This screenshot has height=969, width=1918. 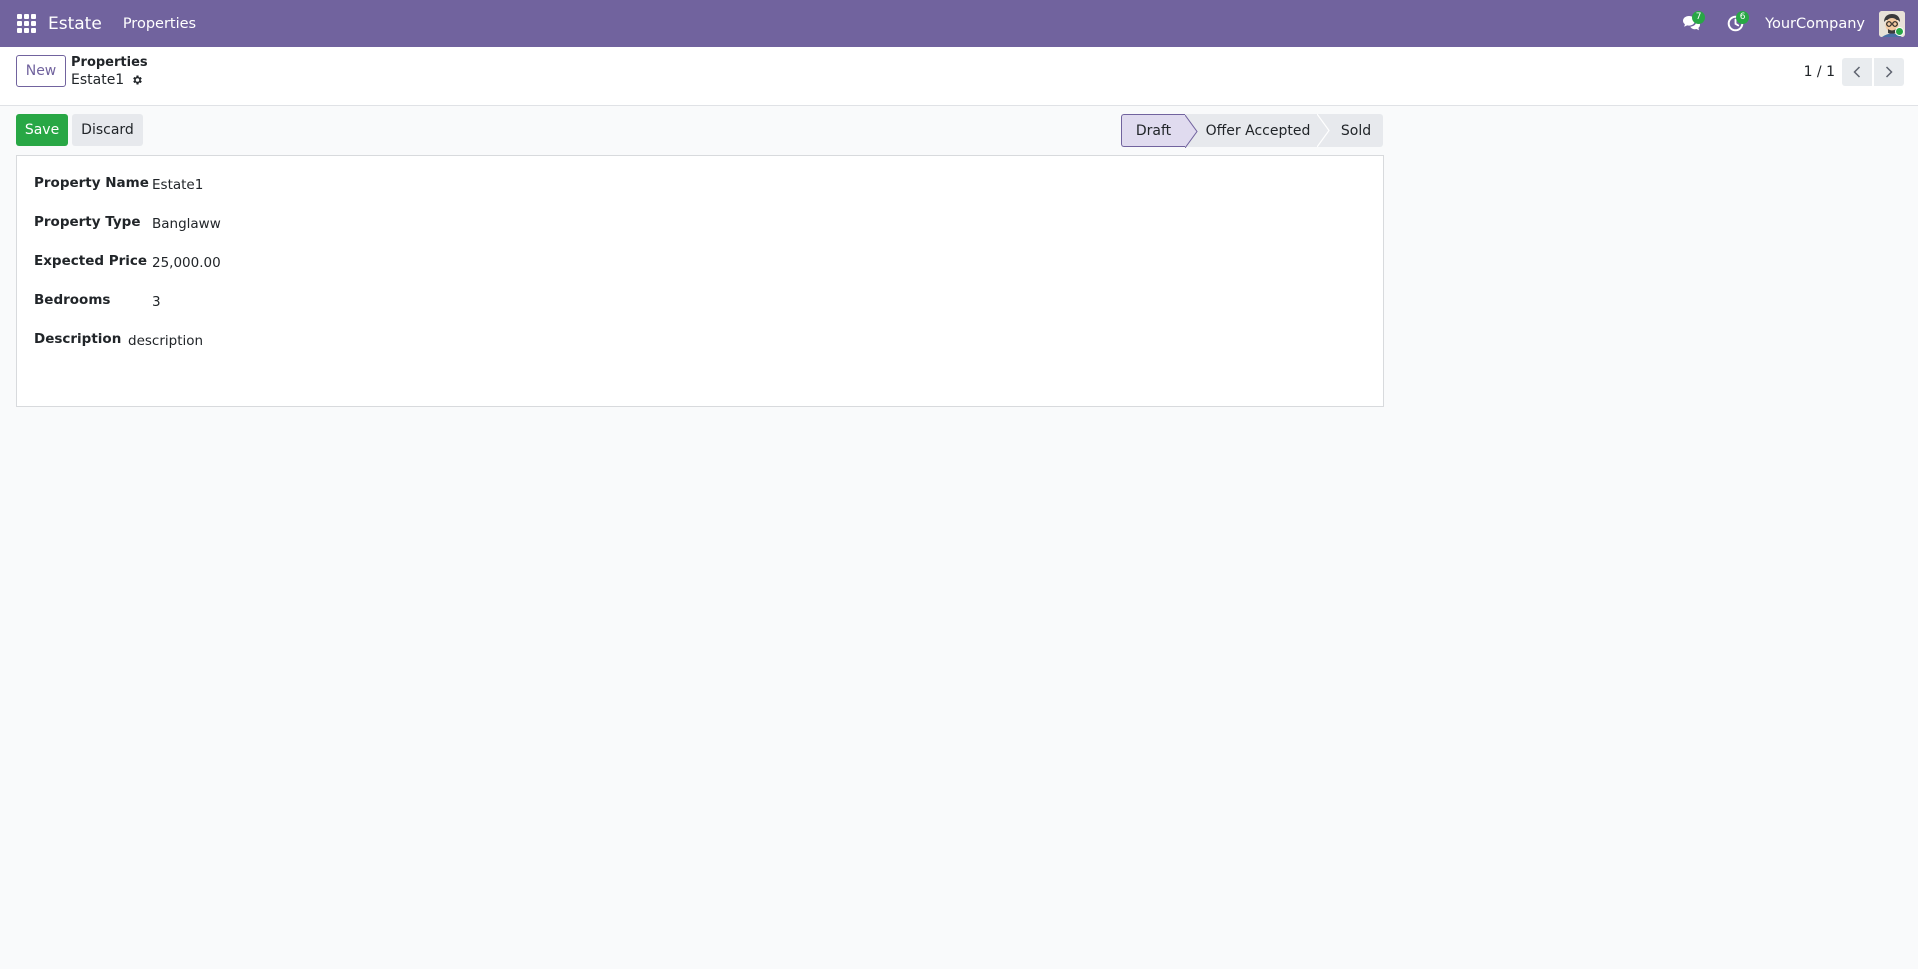 What do you see at coordinates (98, 80) in the screenshot?
I see `record-title: Estate1` at bounding box center [98, 80].